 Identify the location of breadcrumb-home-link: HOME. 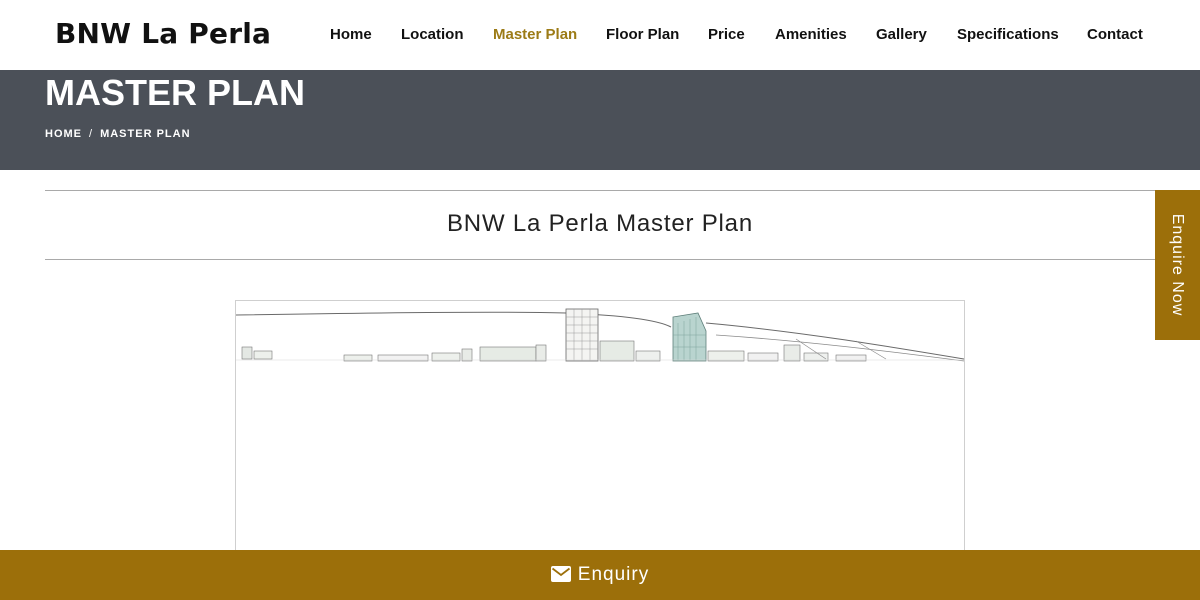
(63, 134).